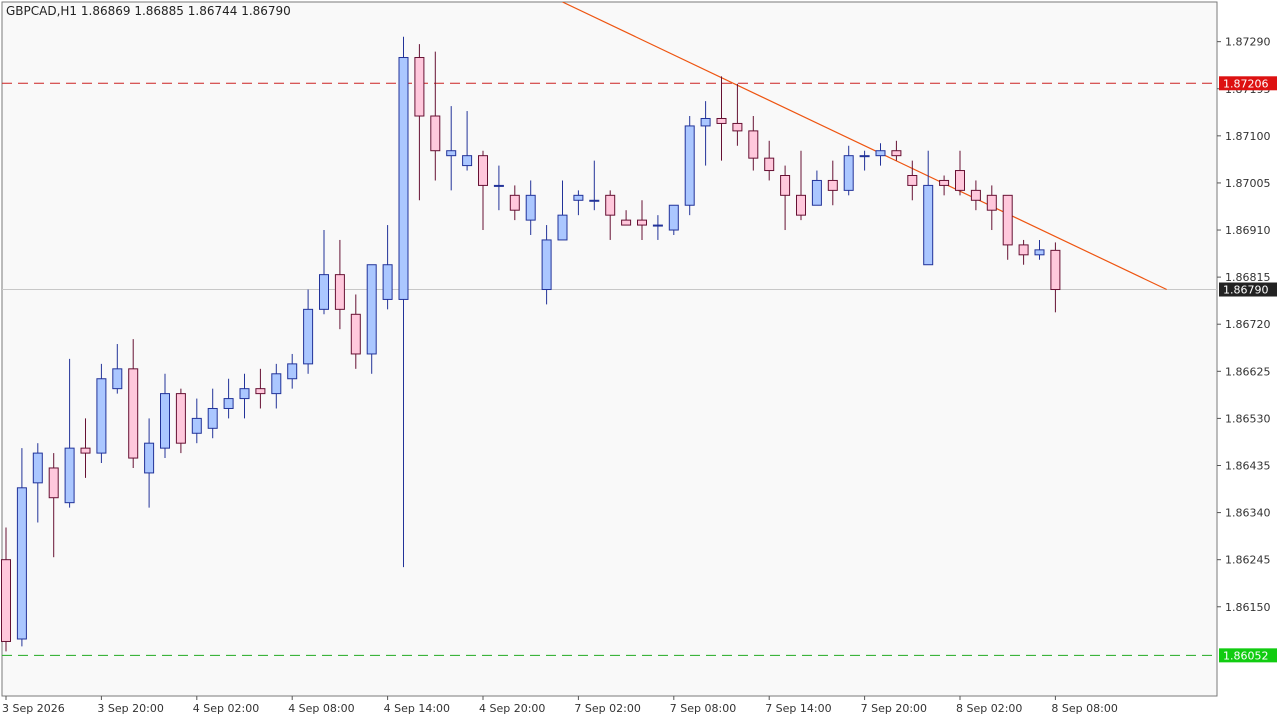 Image resolution: width=1280 pixels, height=724 pixels. Describe the element at coordinates (512, 708) in the screenshot. I see `x-tick-label: 4 Sep 20:00` at that location.